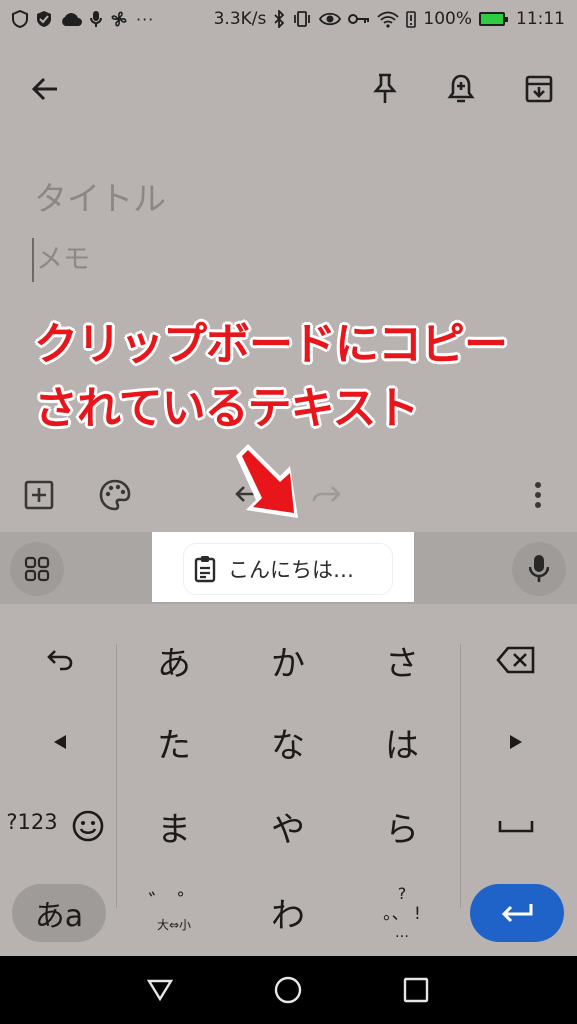  I want to click on punct-label-mid: 。、 !, so click(402, 914).